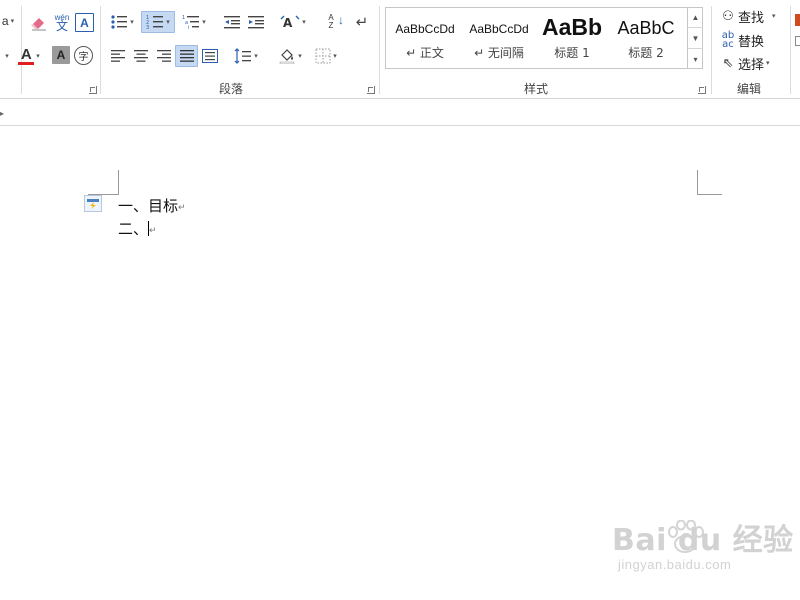 This screenshot has width=800, height=600. What do you see at coordinates (702, 90) in the screenshot?
I see `styles-dialog-launcher-icon` at bounding box center [702, 90].